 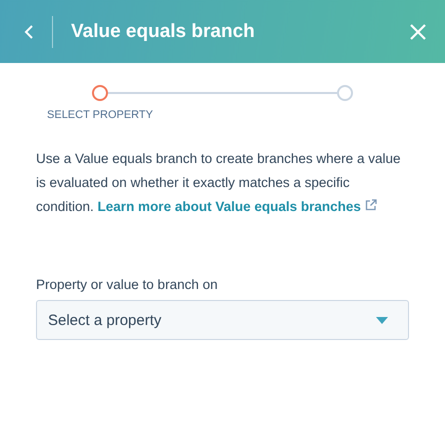 What do you see at coordinates (29, 32) in the screenshot?
I see `chevron-left-icon` at bounding box center [29, 32].